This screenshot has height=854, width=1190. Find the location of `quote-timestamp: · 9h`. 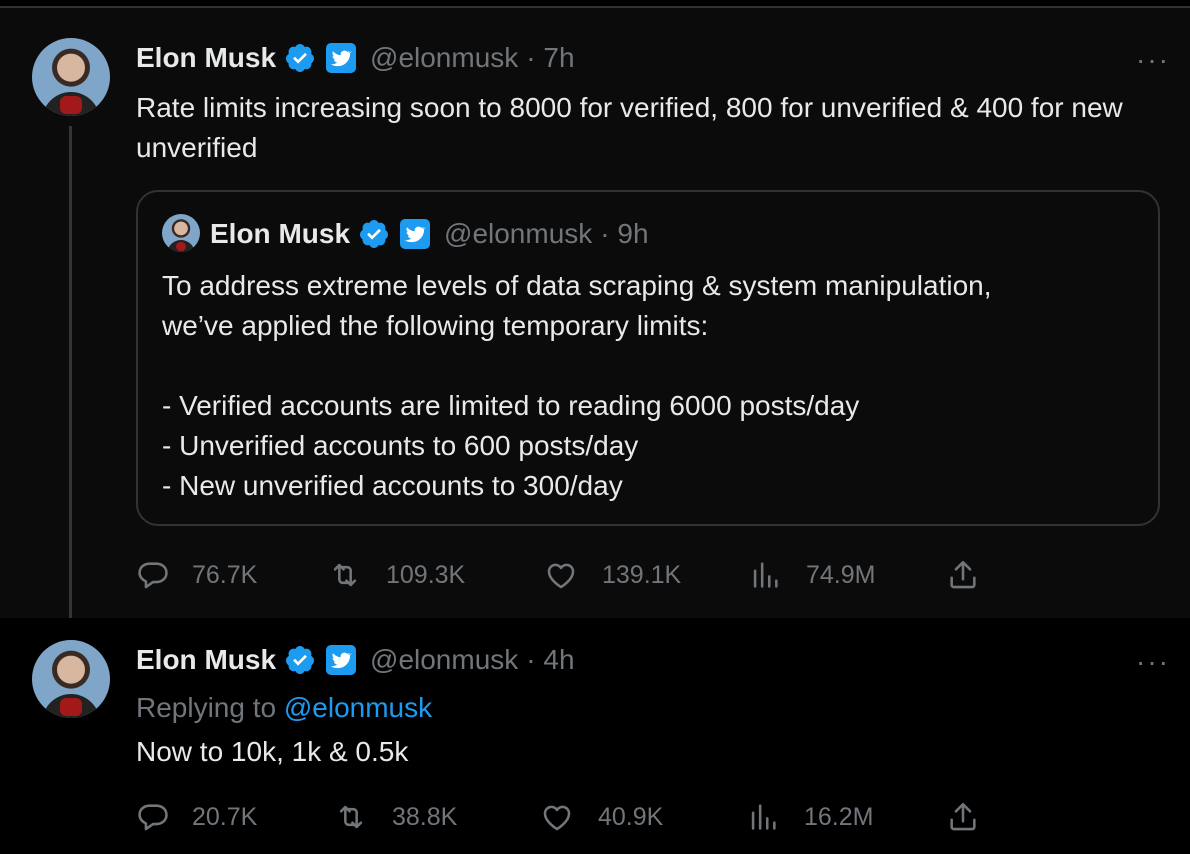

quote-timestamp: · 9h is located at coordinates (624, 233).